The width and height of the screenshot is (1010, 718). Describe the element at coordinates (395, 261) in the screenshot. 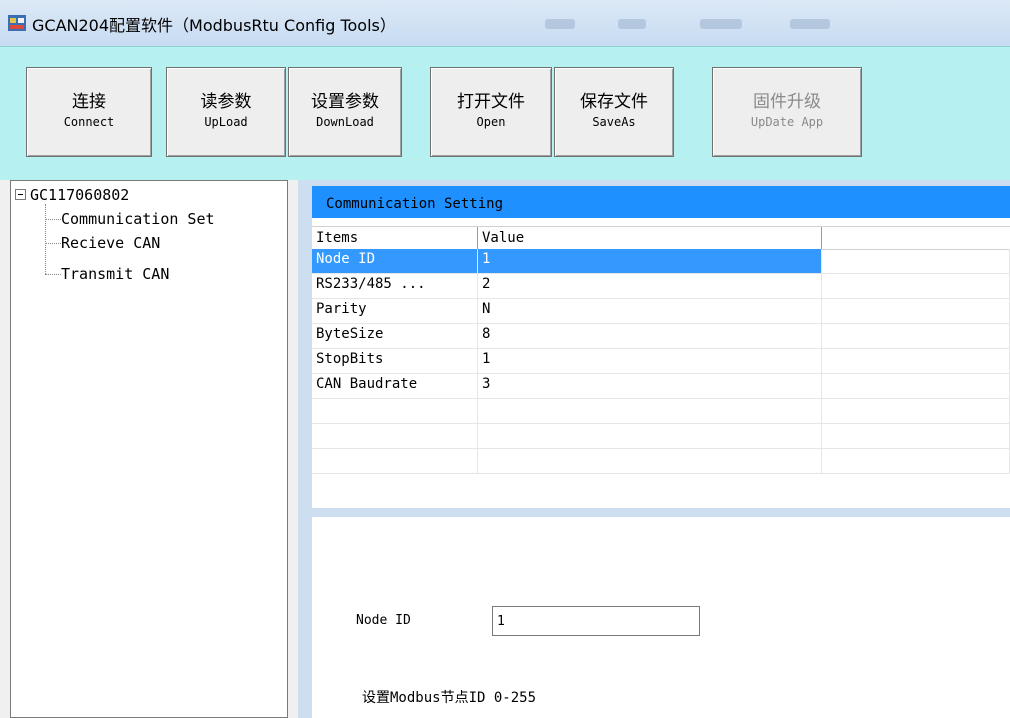

I see `item-cell: Node ID` at that location.